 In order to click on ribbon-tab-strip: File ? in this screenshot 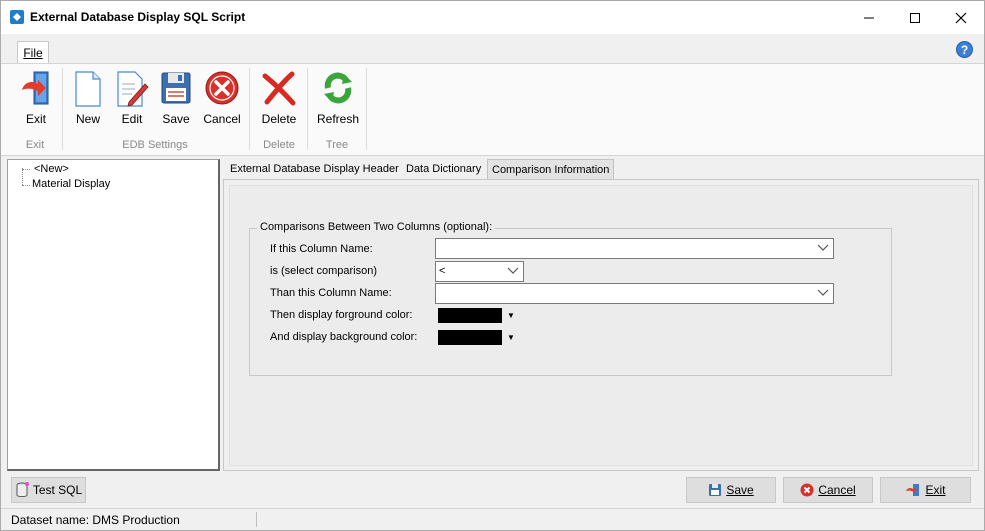, I will do `click(492, 49)`.